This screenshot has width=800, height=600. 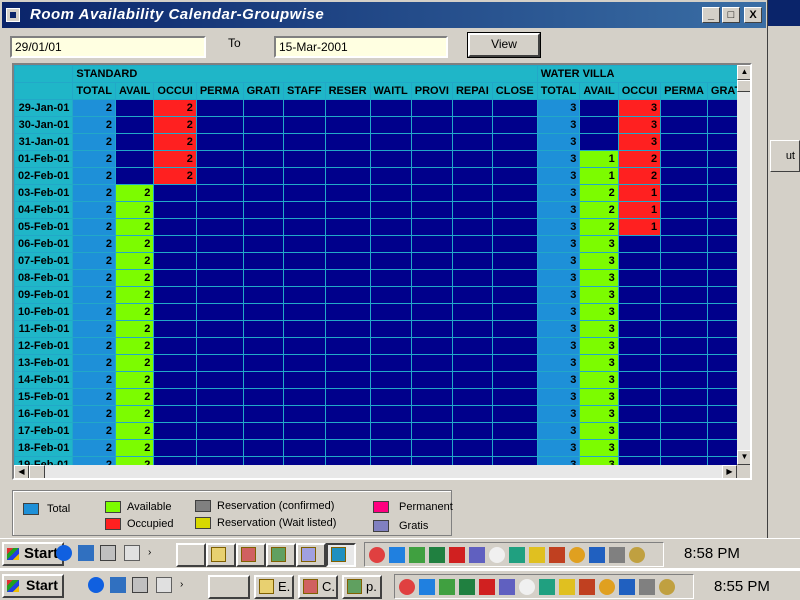 I want to click on table-row: 07-Feb-01 2 2 3 3, so click(x=375, y=261).